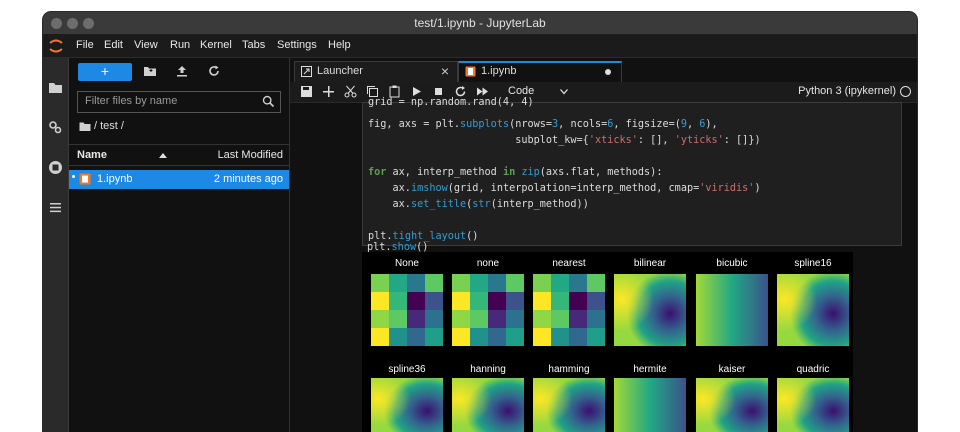 This screenshot has height=432, width=960. I want to click on file-list-header: Name Last Modified, so click(179, 155).